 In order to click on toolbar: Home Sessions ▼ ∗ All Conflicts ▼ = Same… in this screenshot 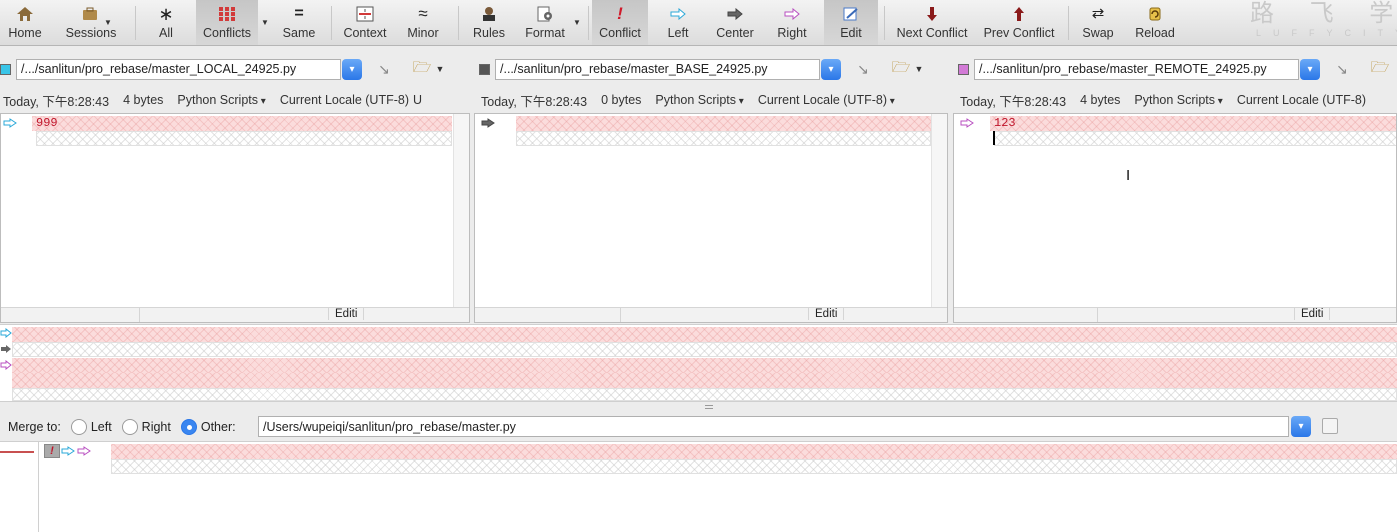, I will do `click(698, 23)`.